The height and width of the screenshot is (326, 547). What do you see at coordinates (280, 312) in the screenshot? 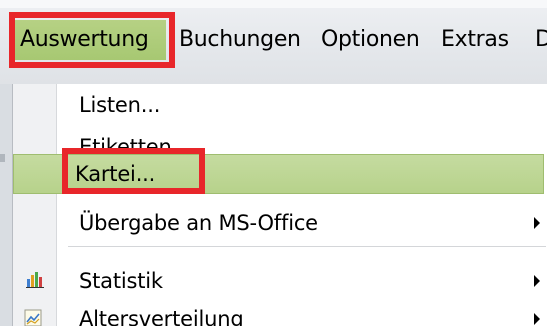
I see `menu-item-altersverteilung: Altersverteilung` at bounding box center [280, 312].